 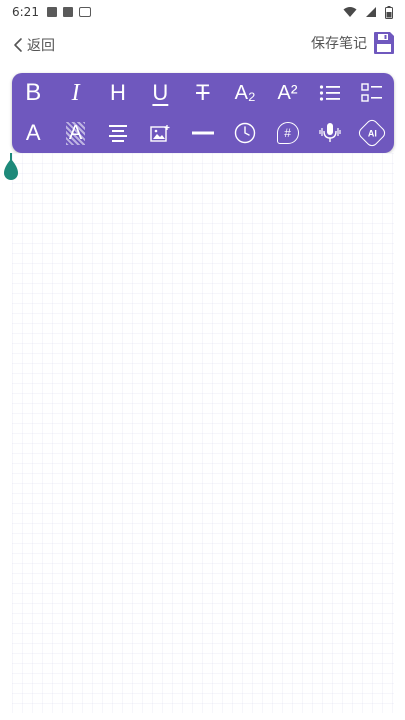 I want to click on save-label: 保存笔记, so click(x=339, y=44).